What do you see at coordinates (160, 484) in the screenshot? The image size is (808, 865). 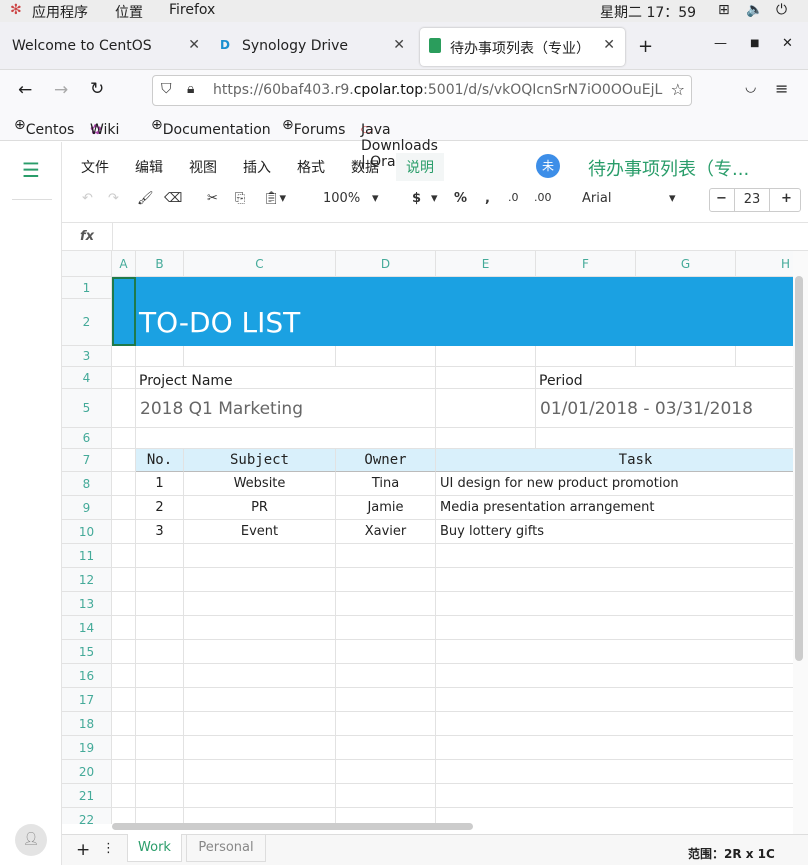 I see `table-cell: 1` at bounding box center [160, 484].